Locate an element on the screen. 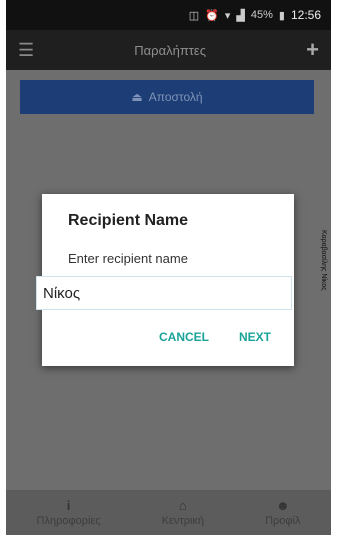 Image resolution: width=337 pixels, height=535 pixels. menu-icon: ☰ is located at coordinates (26, 50).